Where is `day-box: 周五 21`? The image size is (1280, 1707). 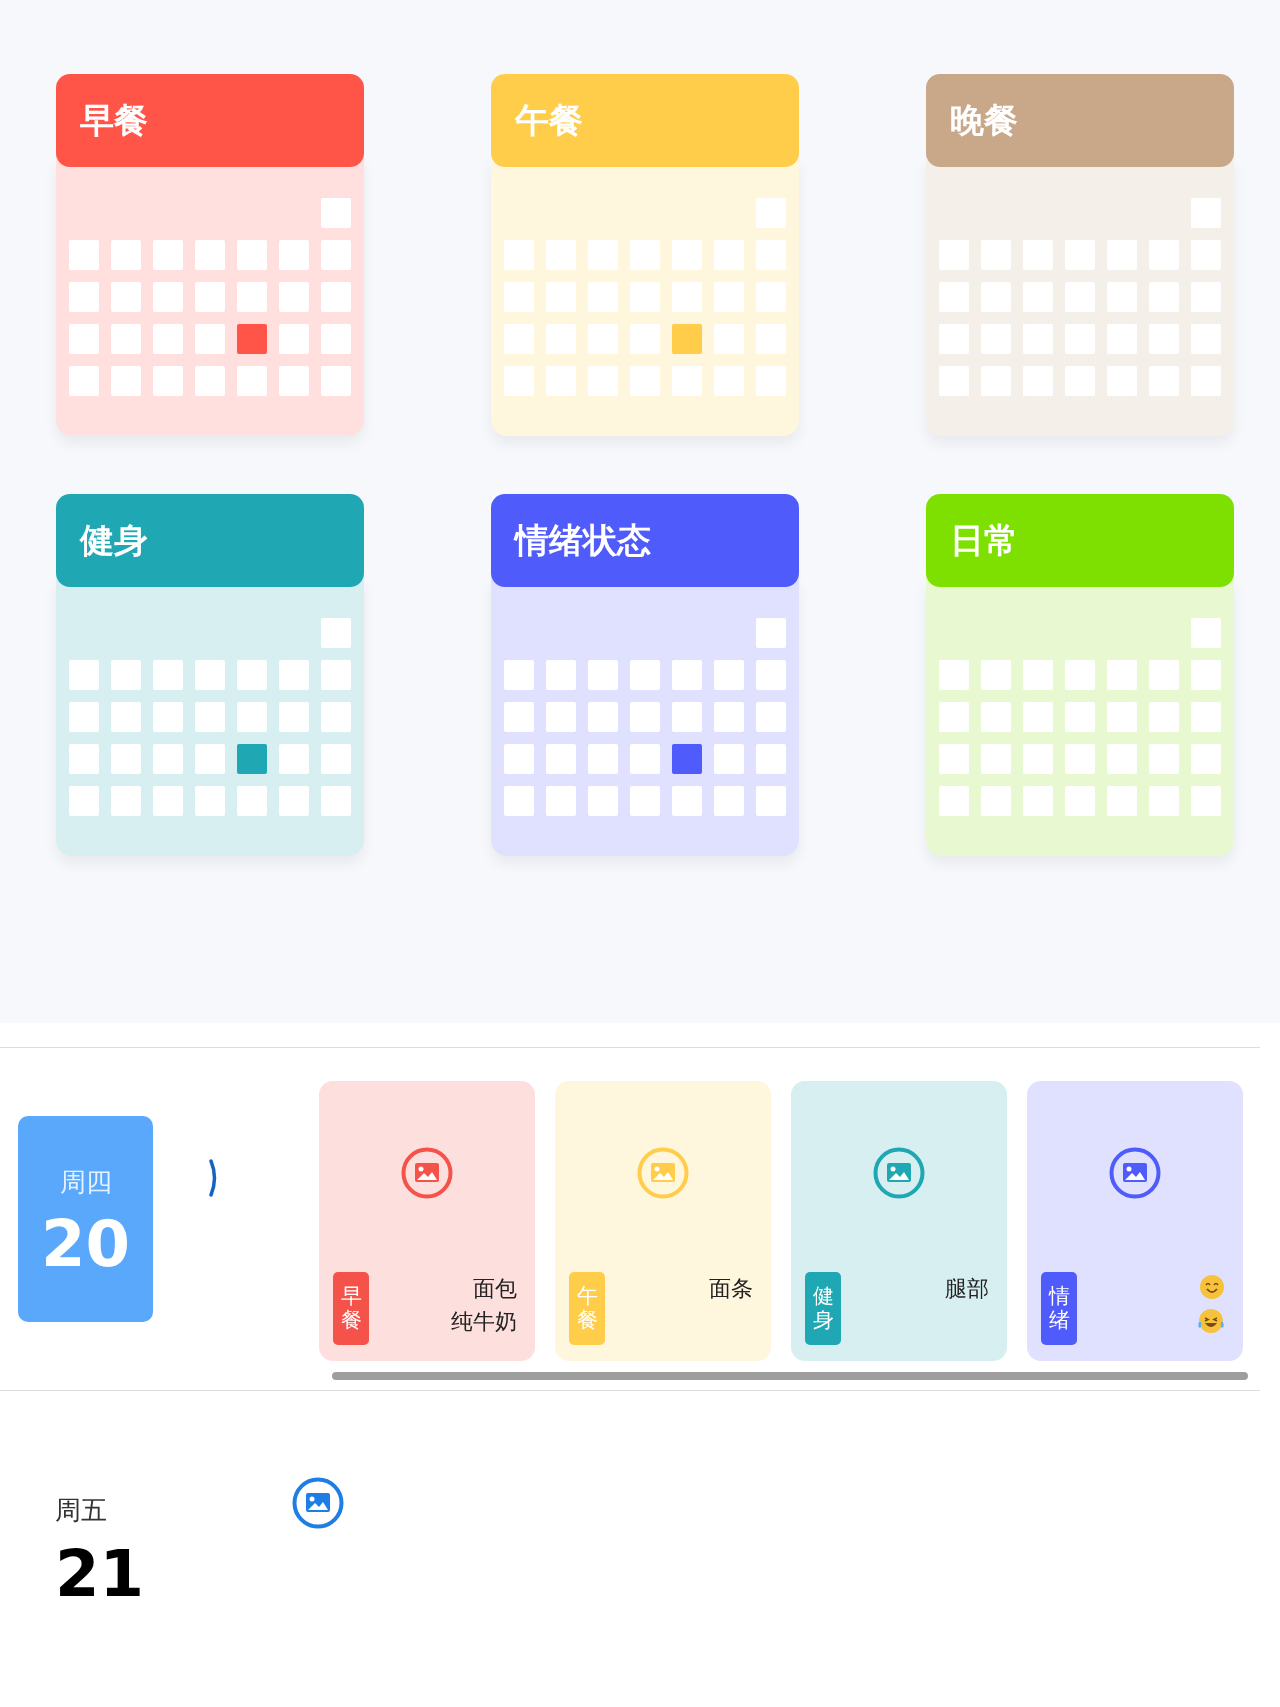 day-box: 周五 21 is located at coordinates (107, 1548).